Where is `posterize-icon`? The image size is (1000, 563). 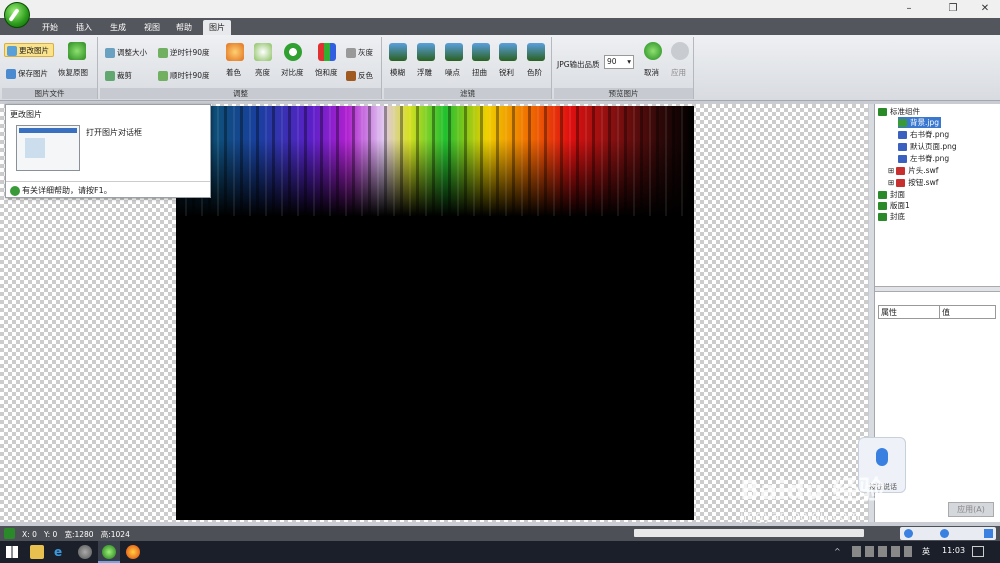 posterize-icon is located at coordinates (536, 52).